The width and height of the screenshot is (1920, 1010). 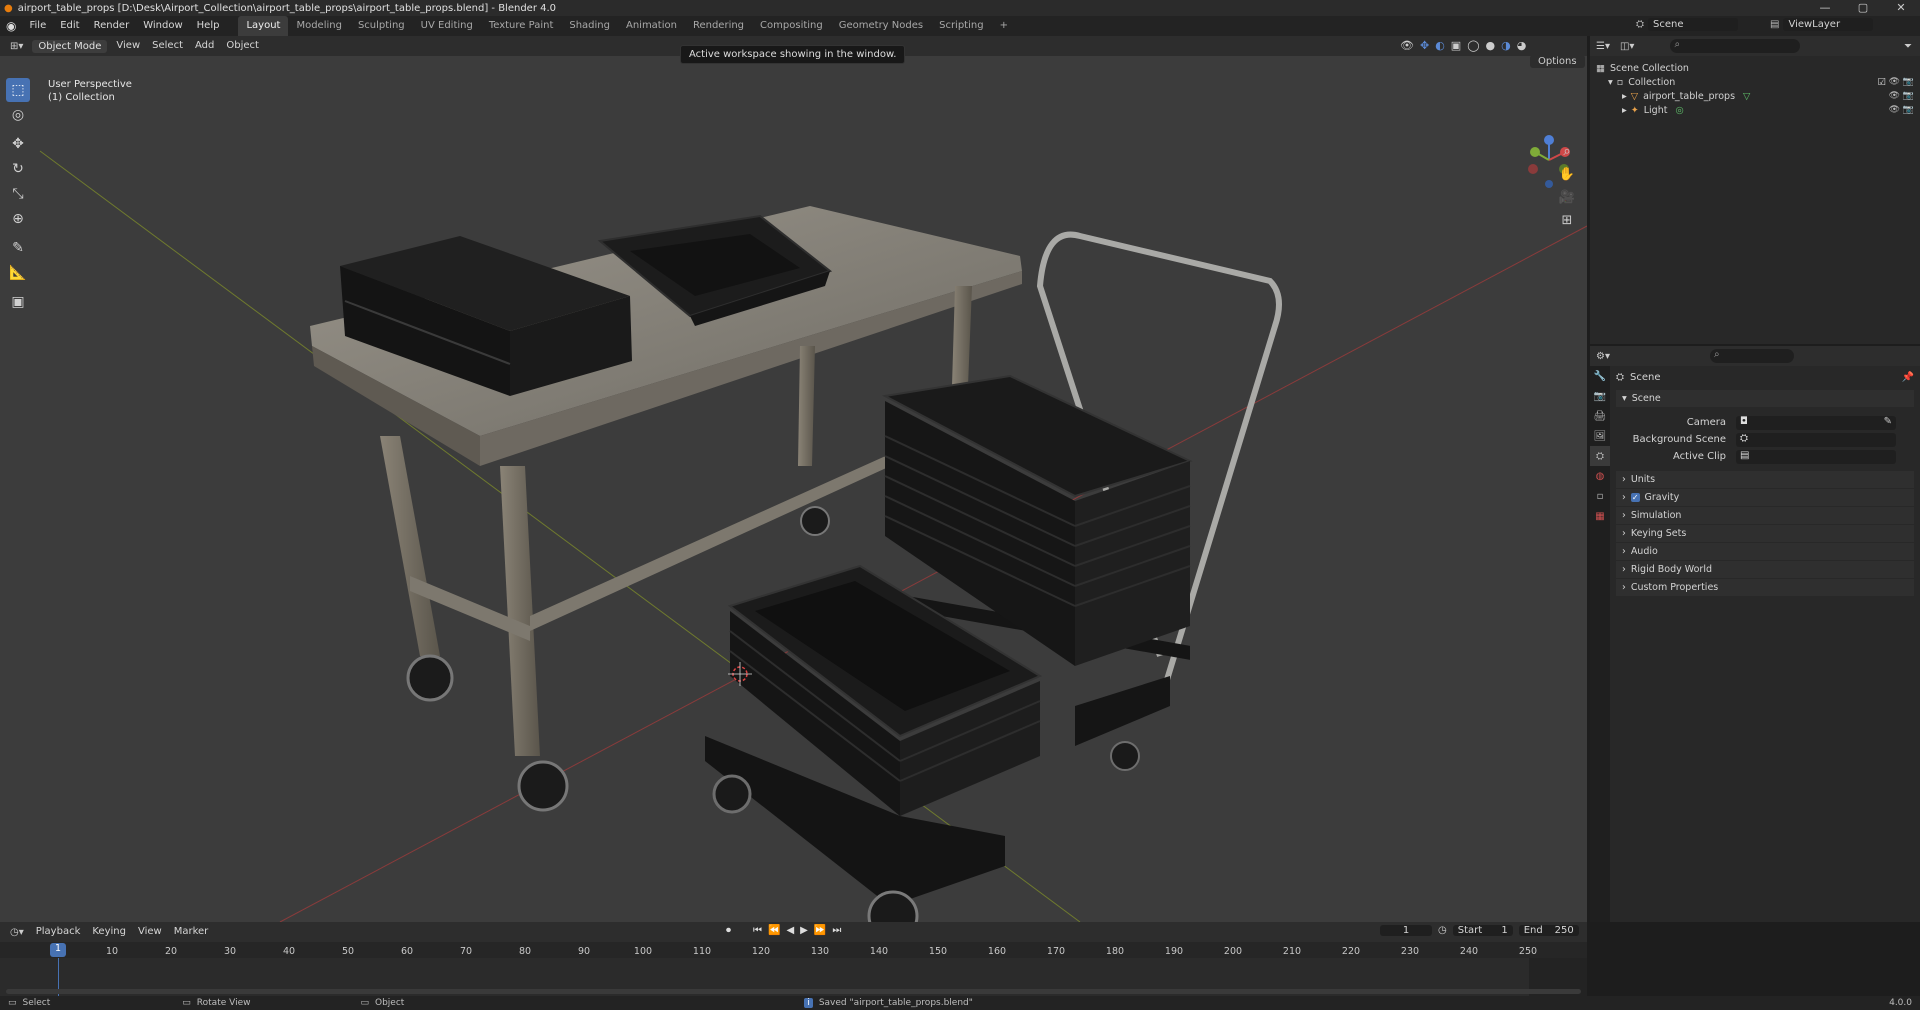 What do you see at coordinates (1765, 515) in the screenshot?
I see `simulation-panel: › Simulation` at bounding box center [1765, 515].